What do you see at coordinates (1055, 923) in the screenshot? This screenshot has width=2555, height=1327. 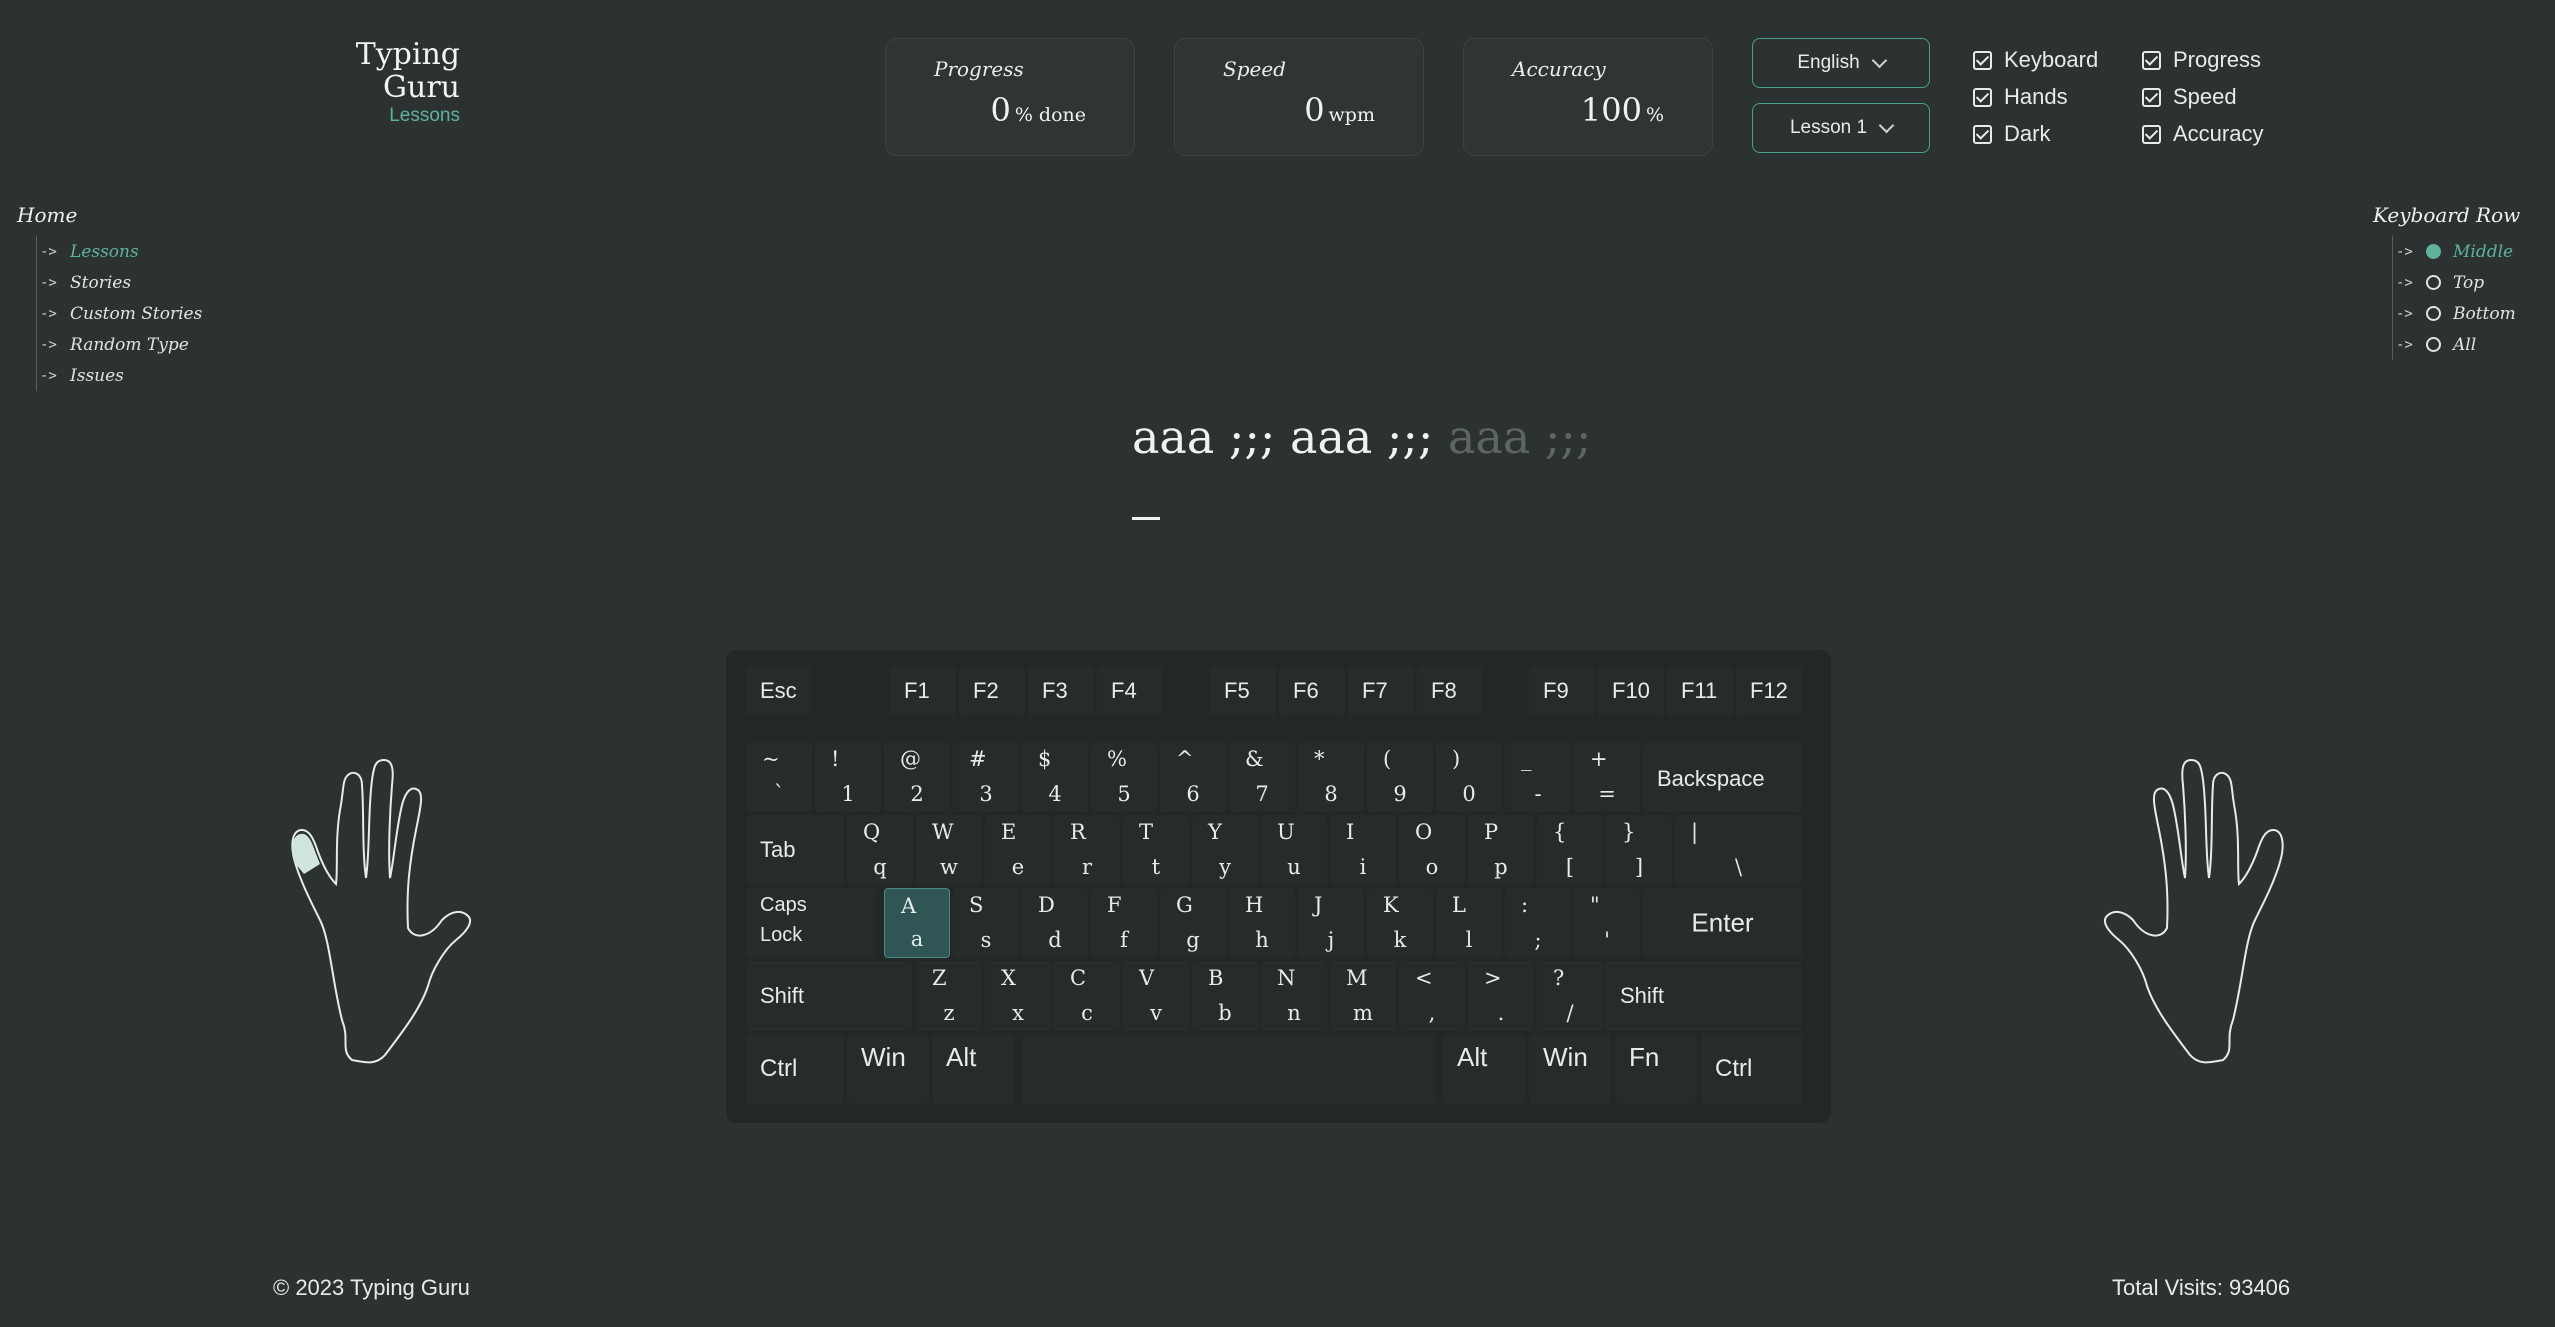 I see `key-d: Dd` at bounding box center [1055, 923].